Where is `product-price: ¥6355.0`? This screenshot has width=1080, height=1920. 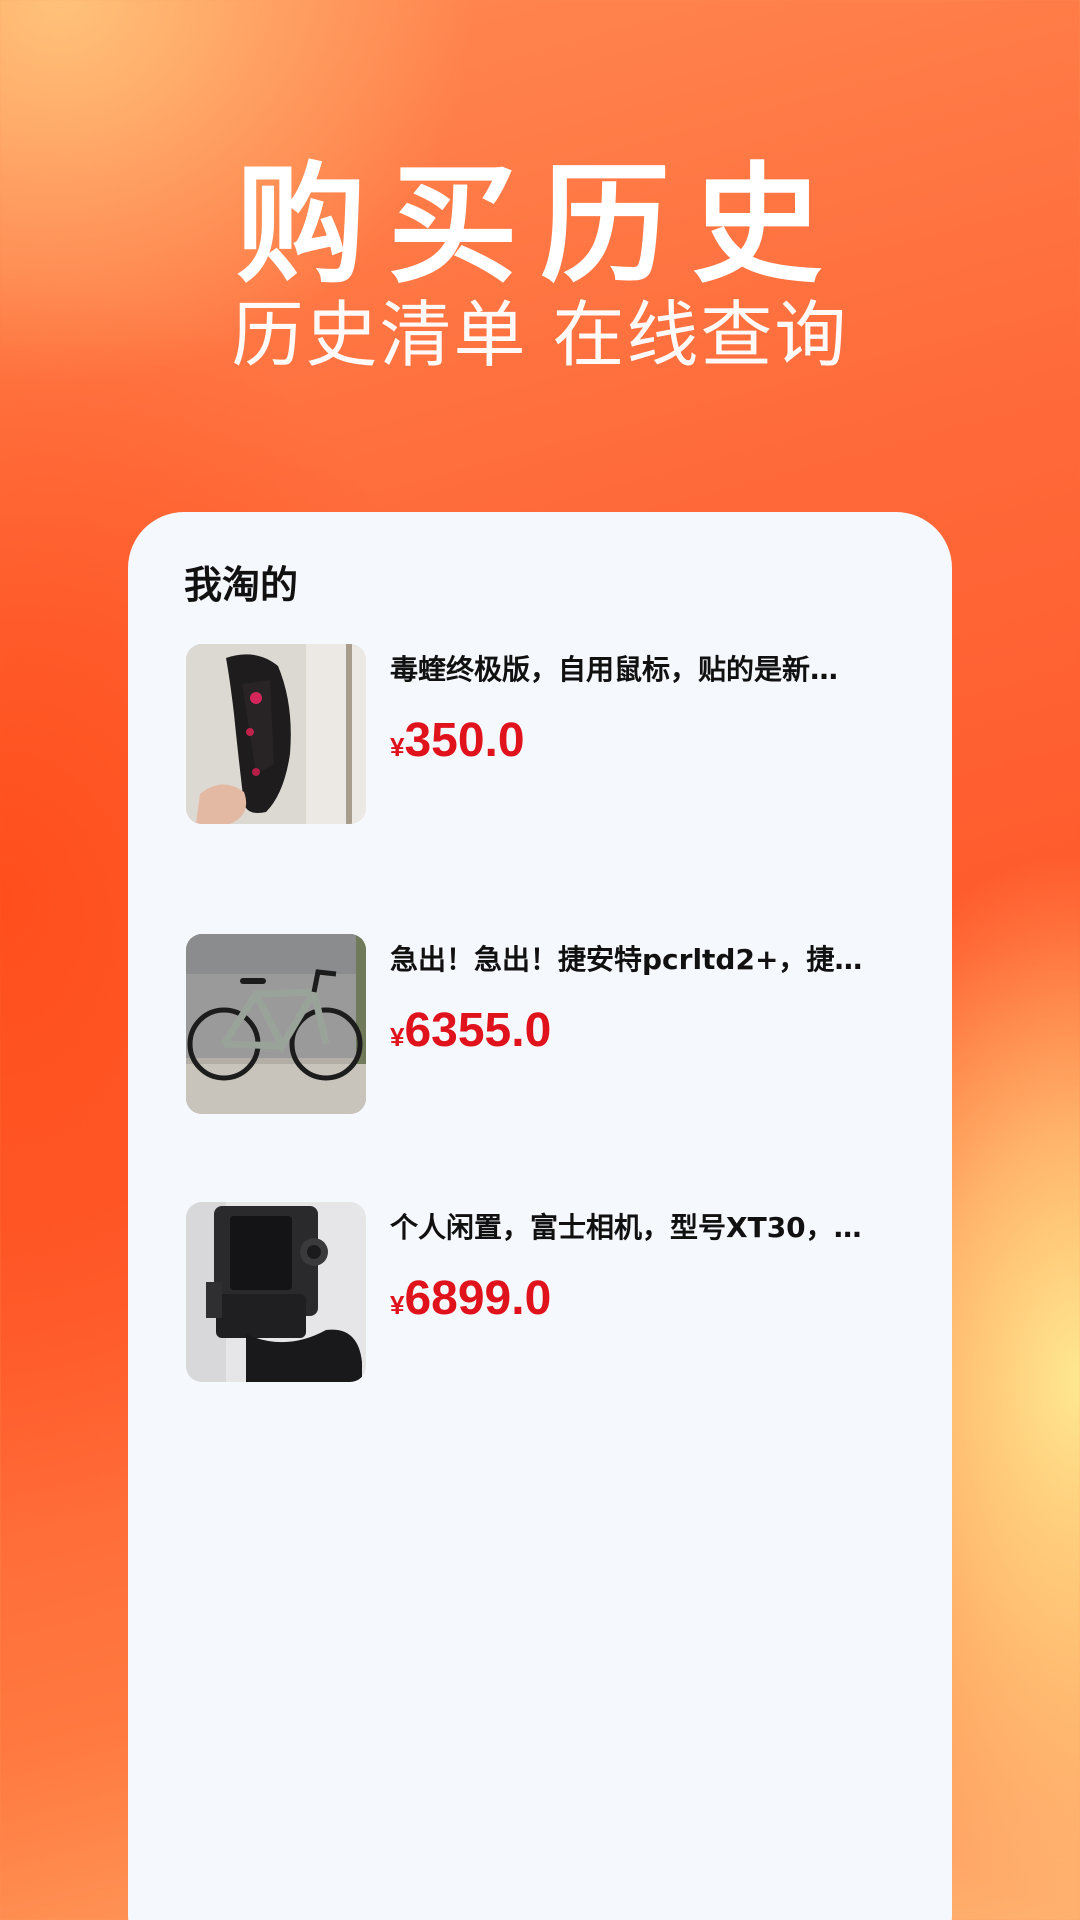 product-price: ¥6355.0 is located at coordinates (470, 1036).